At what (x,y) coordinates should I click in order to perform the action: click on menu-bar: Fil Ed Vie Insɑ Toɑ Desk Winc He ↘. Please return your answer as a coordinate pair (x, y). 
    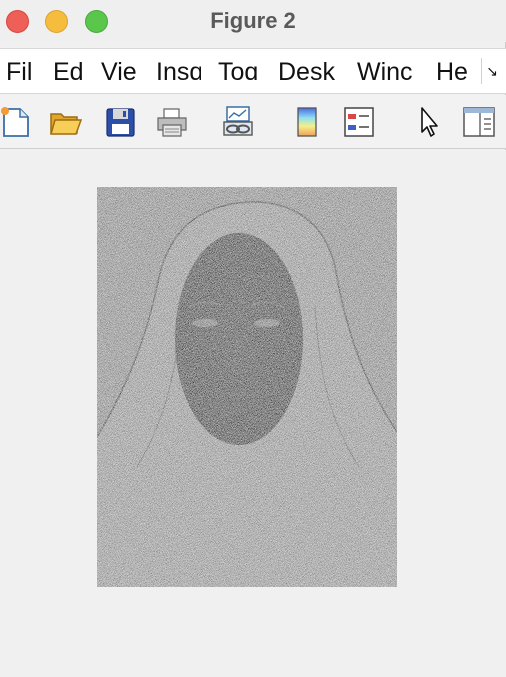
    Looking at the image, I should click on (253, 71).